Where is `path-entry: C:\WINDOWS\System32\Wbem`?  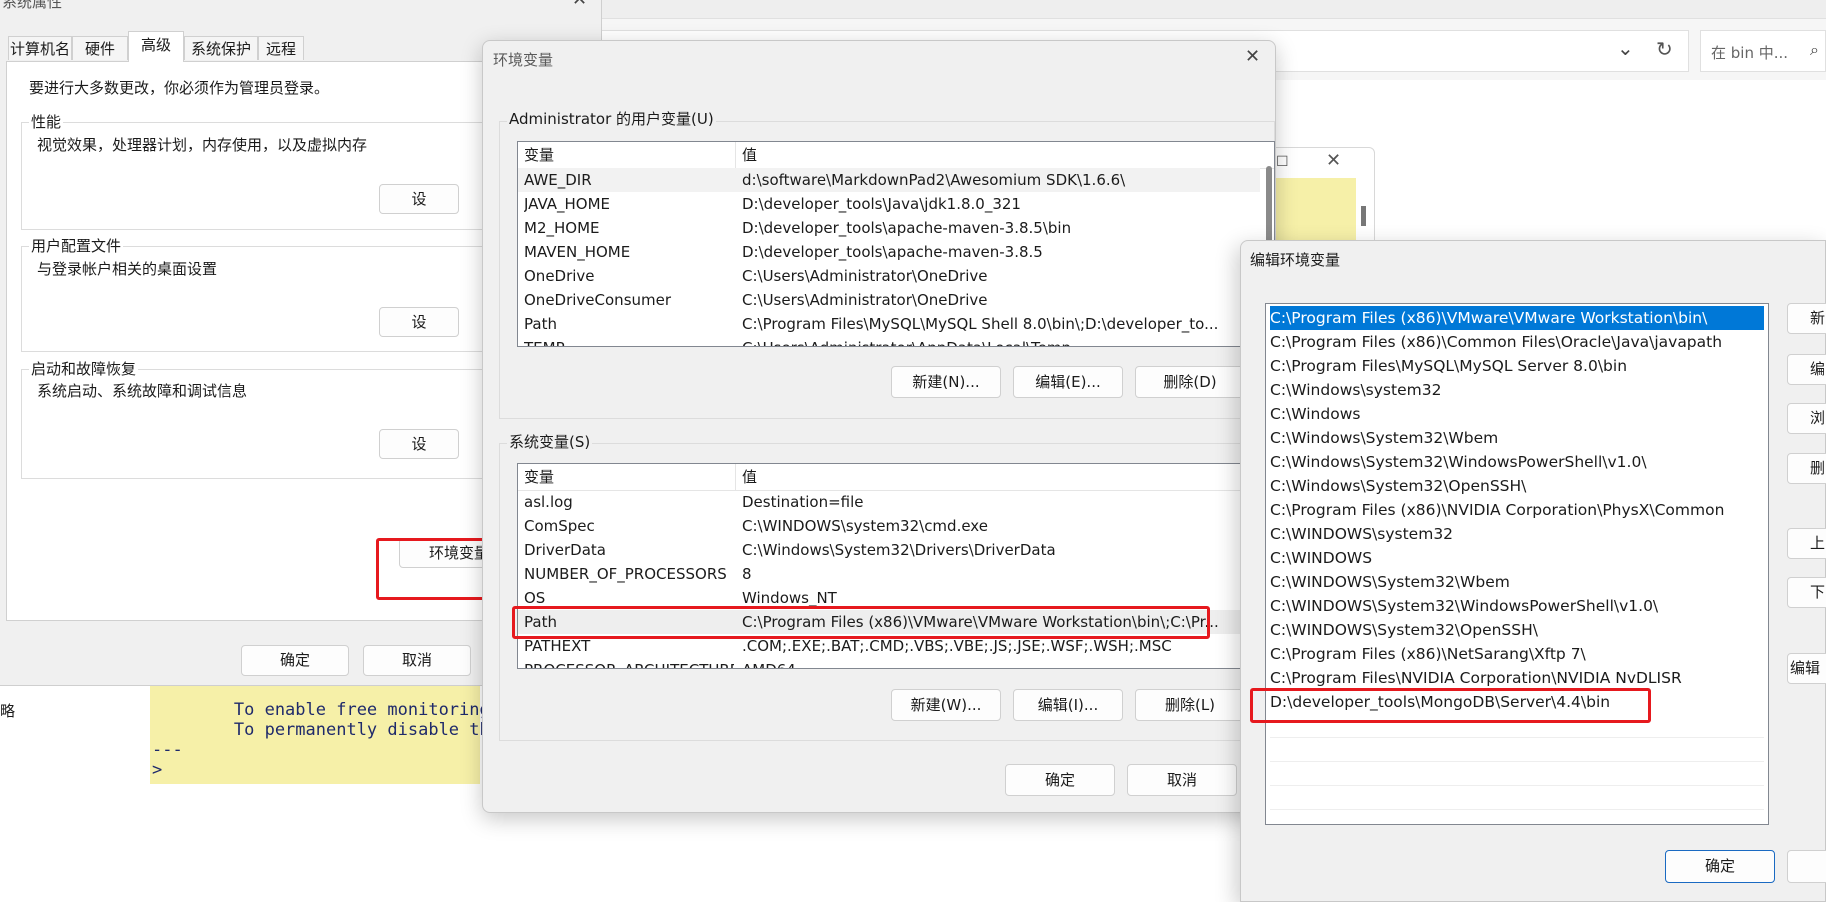
path-entry: C:\WINDOWS\System32\Wbem is located at coordinates (1517, 582).